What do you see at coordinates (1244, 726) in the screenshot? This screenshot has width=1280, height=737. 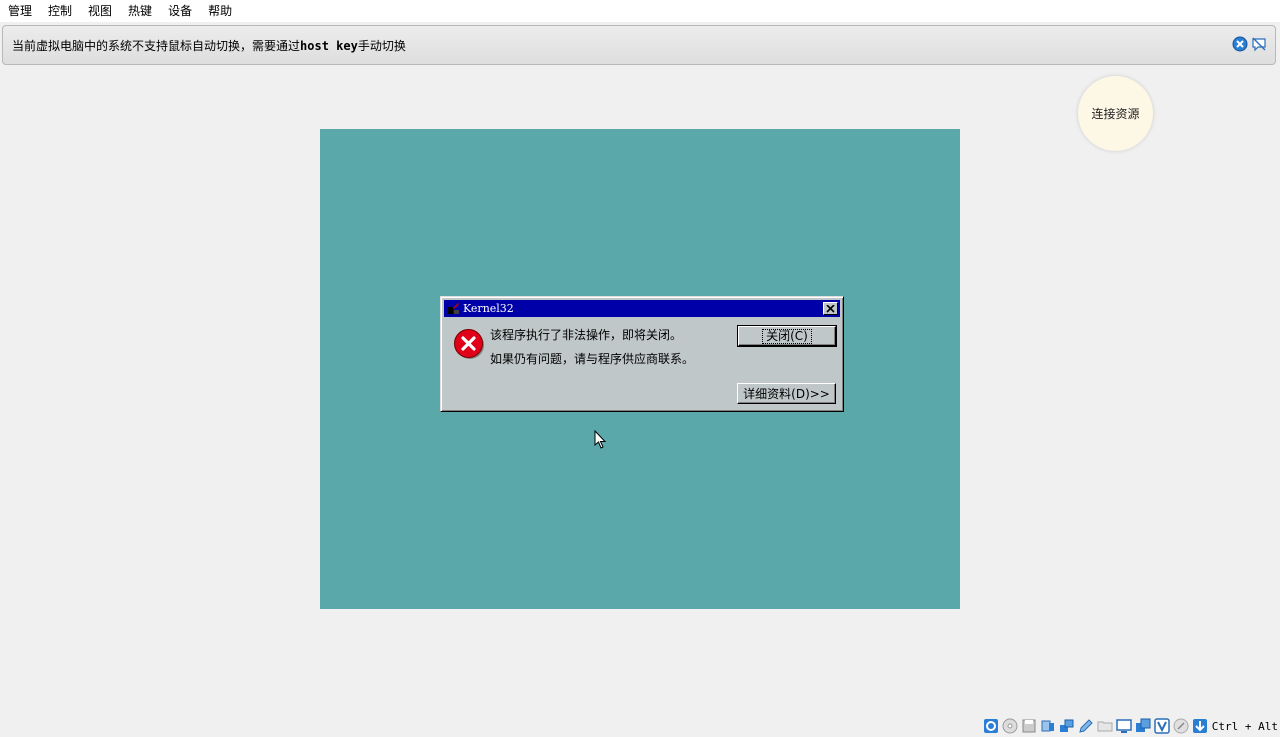 I see `host-key-indicator: Ctrl + Alt` at bounding box center [1244, 726].